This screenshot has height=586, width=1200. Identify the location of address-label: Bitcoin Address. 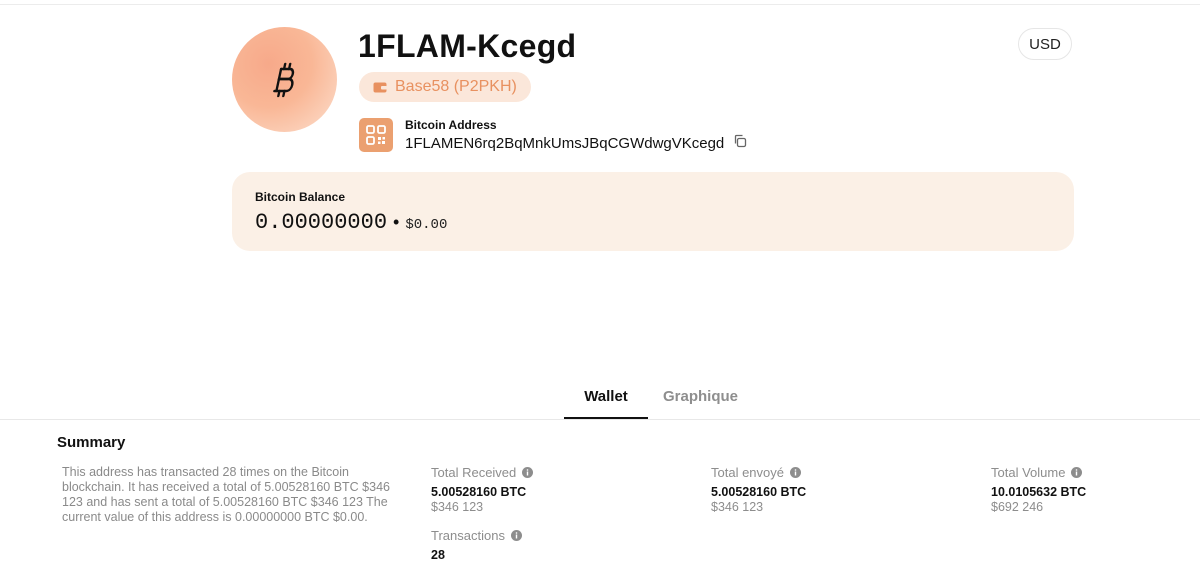
(451, 125).